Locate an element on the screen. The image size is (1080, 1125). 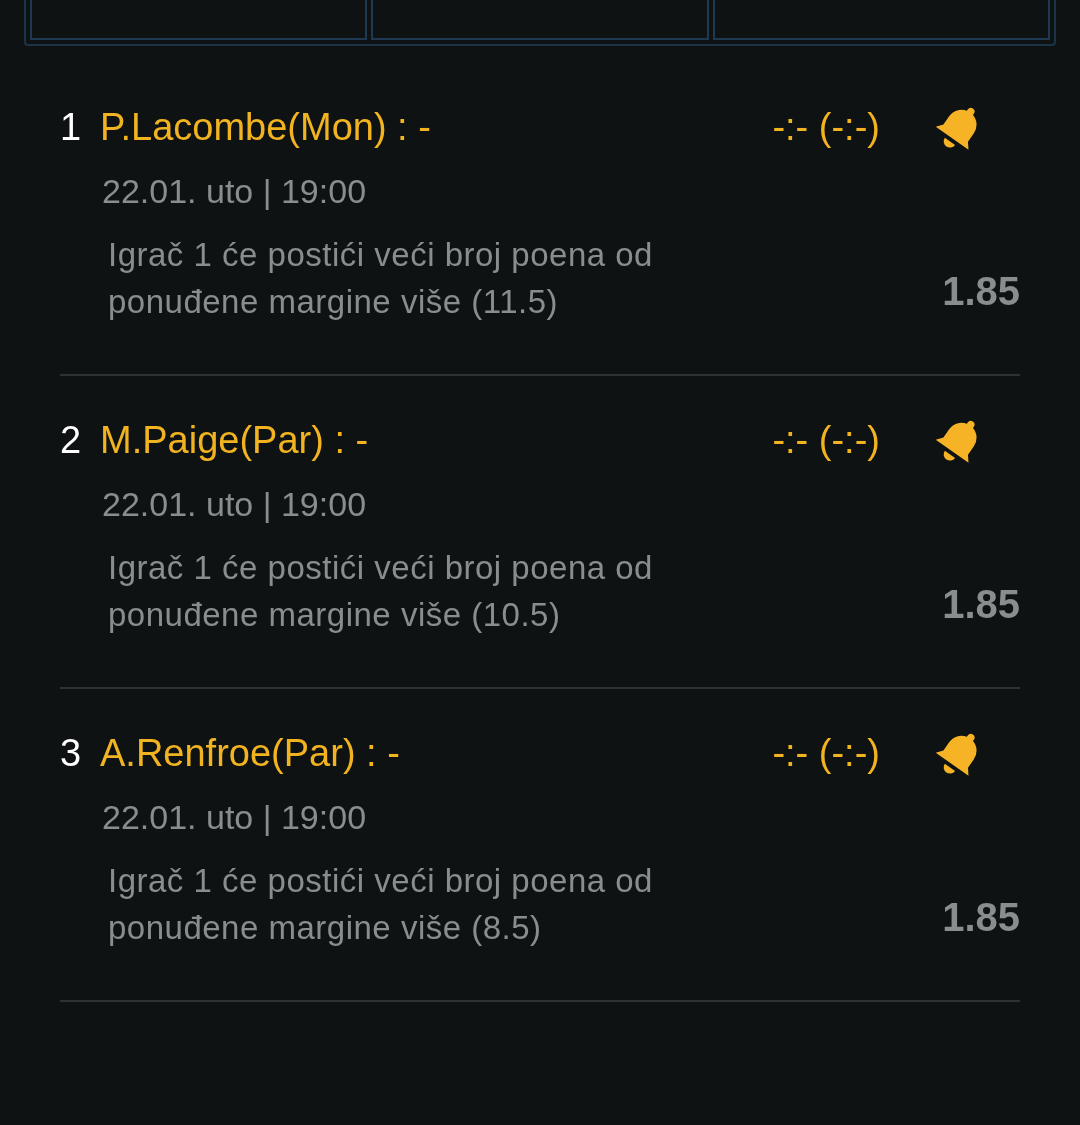
player-name: A.Renfroe(Par) : - is located at coordinates (250, 753).